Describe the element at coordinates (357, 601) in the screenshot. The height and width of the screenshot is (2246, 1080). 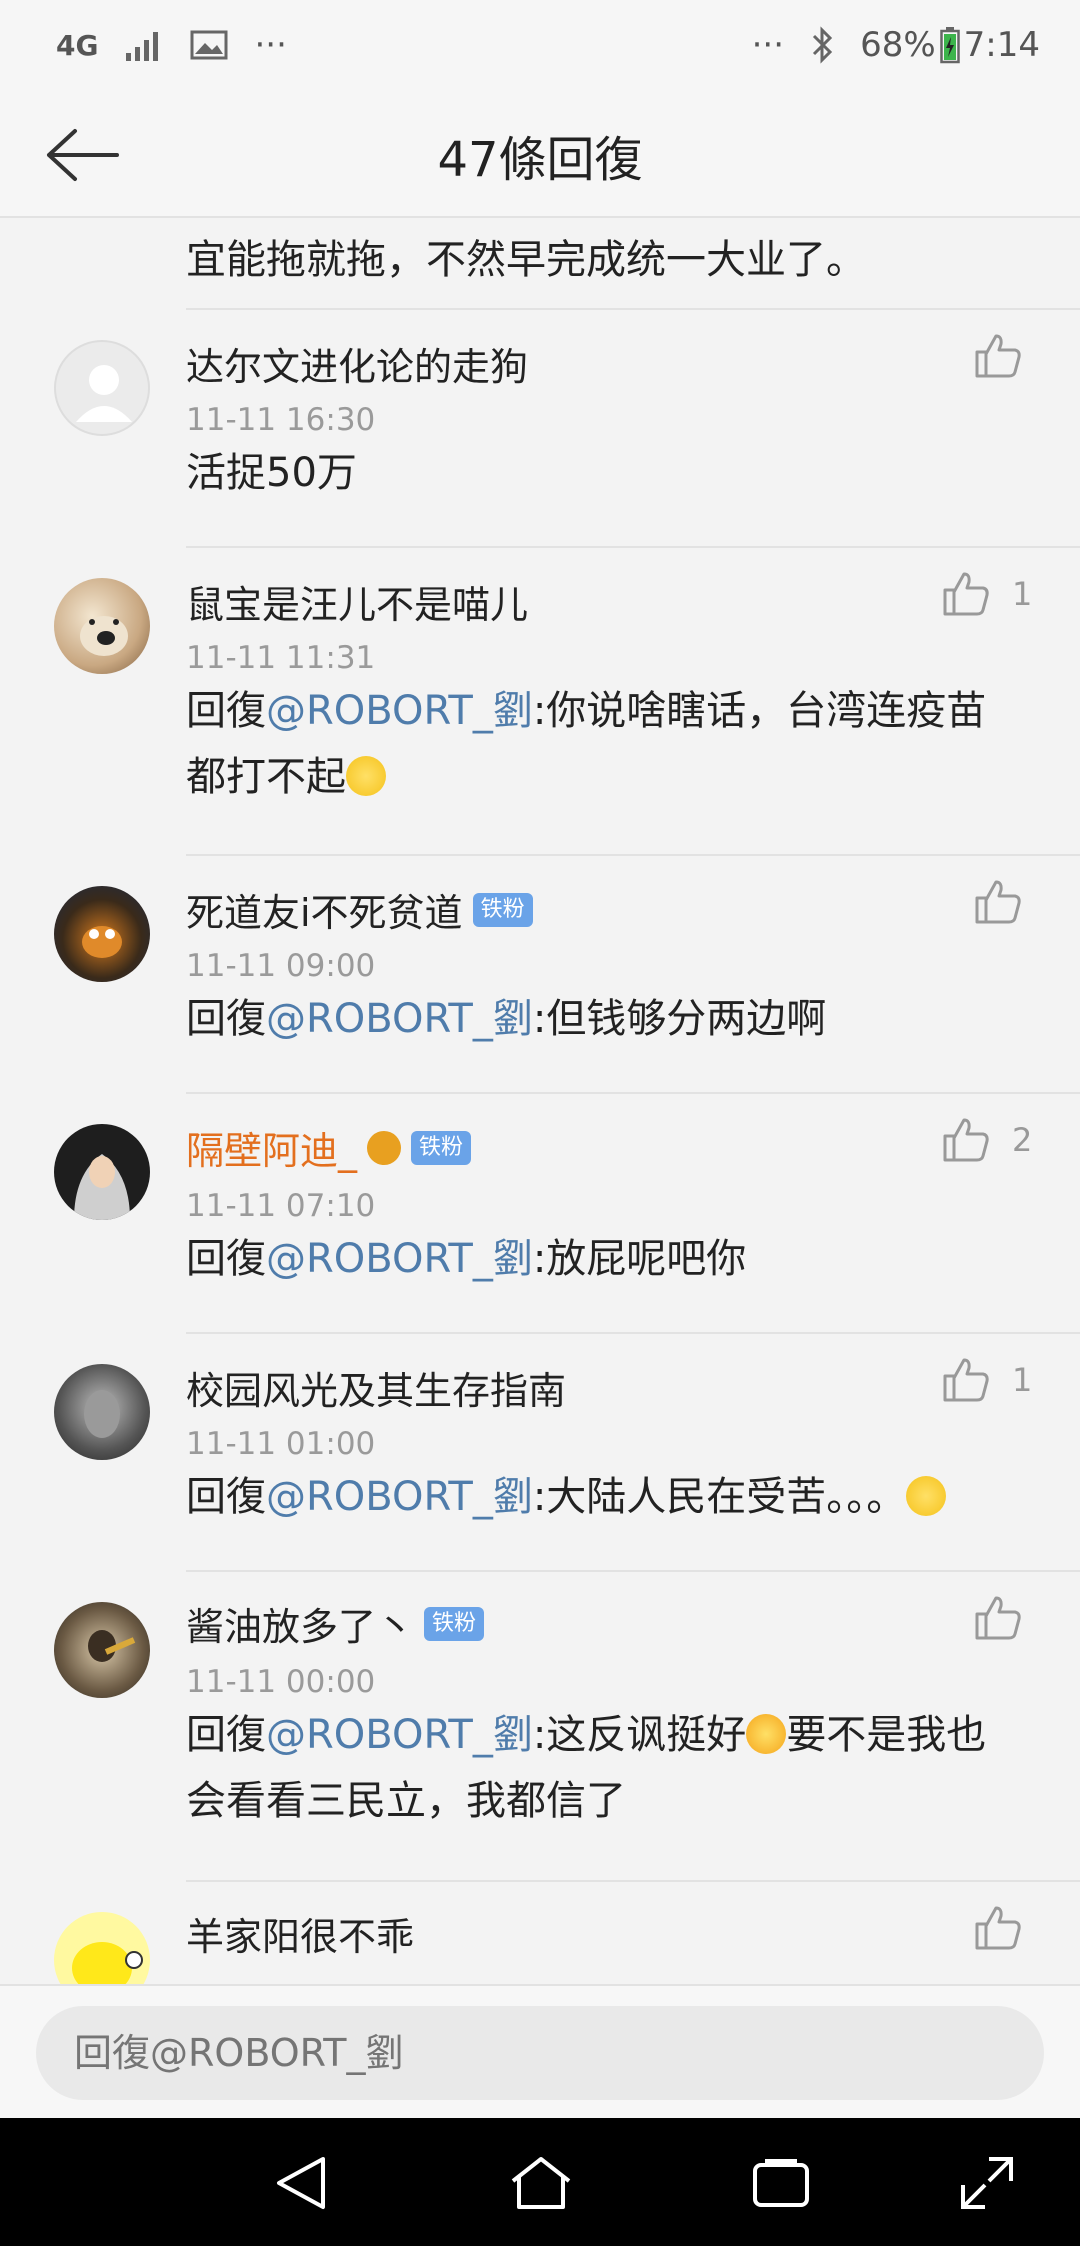
I see `comment-username: 鼠宝是汪儿不是喵儿` at that location.